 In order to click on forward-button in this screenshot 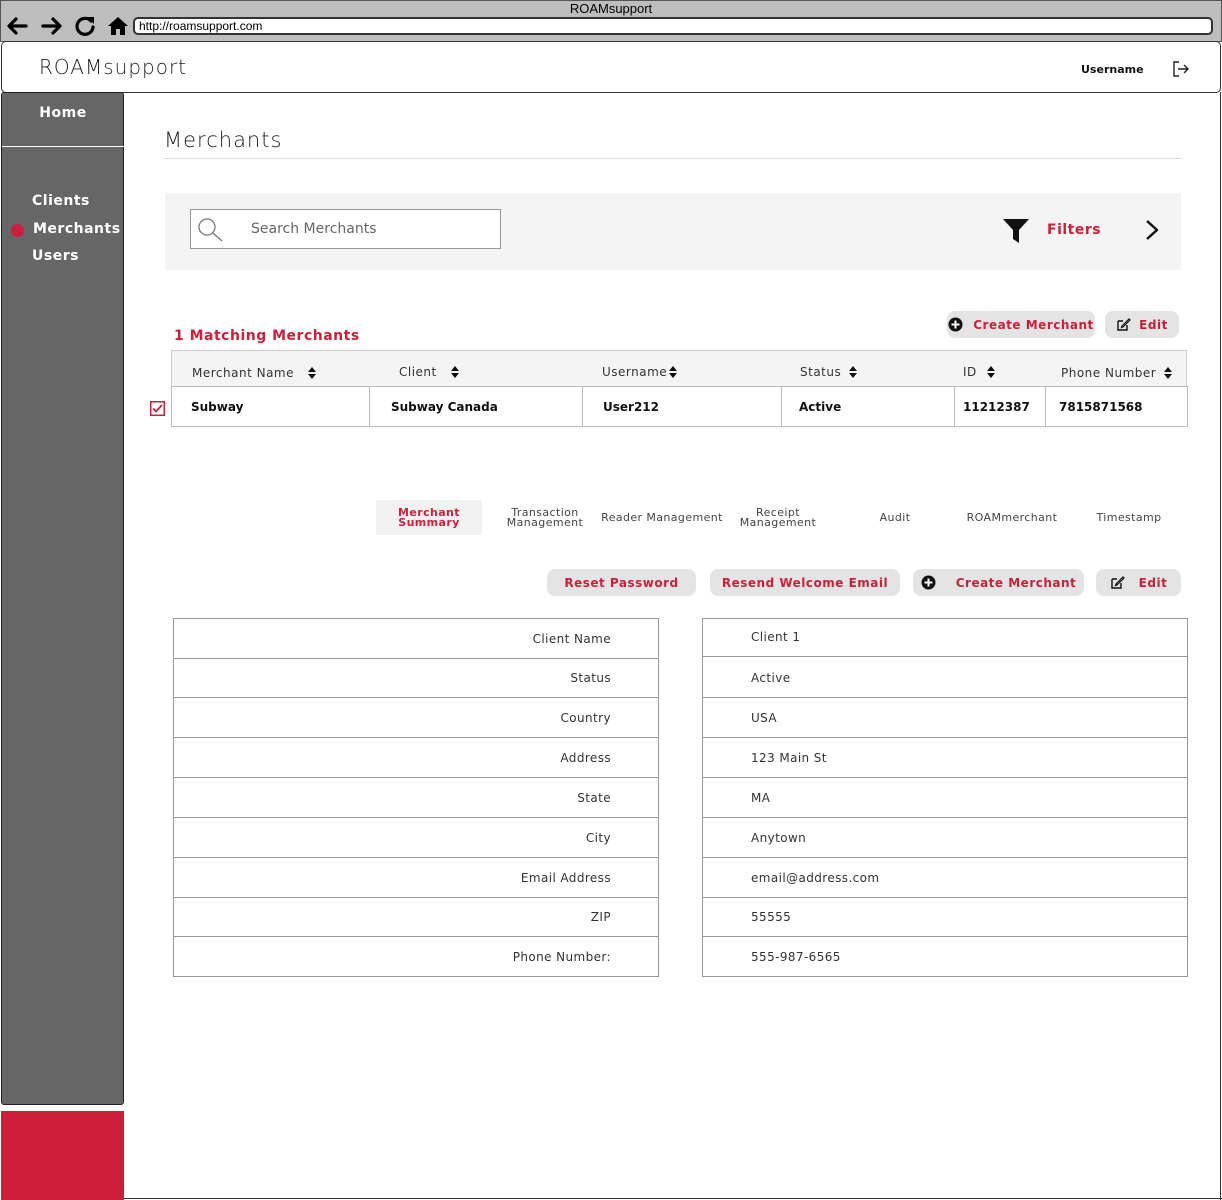, I will do `click(52, 26)`.